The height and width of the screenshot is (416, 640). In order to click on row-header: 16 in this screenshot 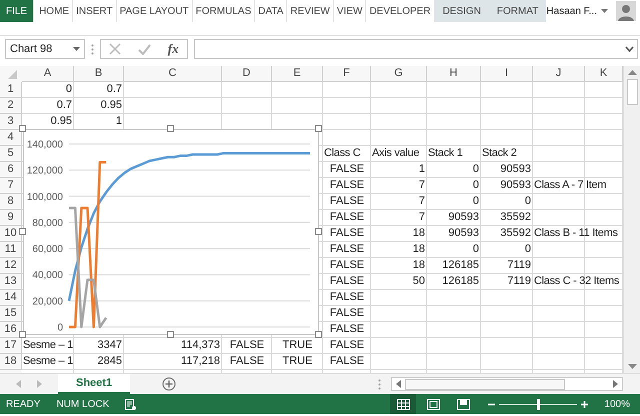, I will do `click(11, 330)`.